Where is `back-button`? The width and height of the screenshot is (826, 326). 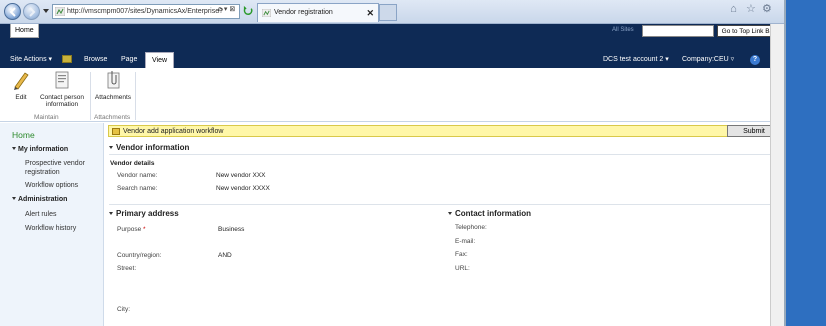
back-button is located at coordinates (12, 11).